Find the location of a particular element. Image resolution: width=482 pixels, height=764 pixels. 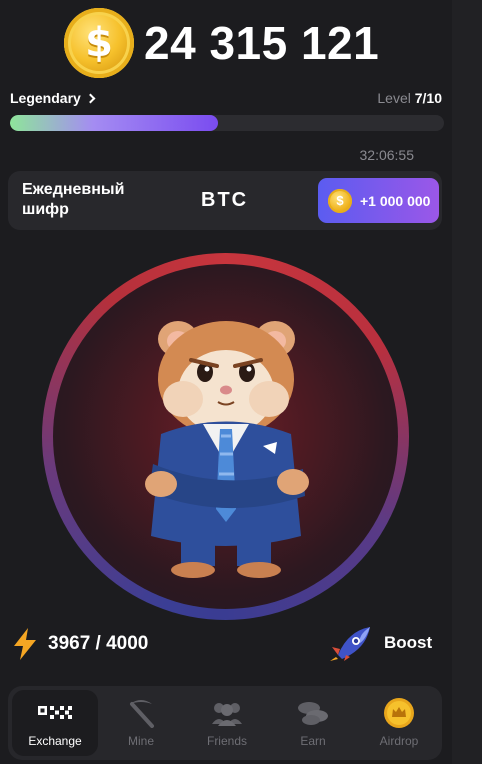

rank-link: Legendary is located at coordinates (53, 98).